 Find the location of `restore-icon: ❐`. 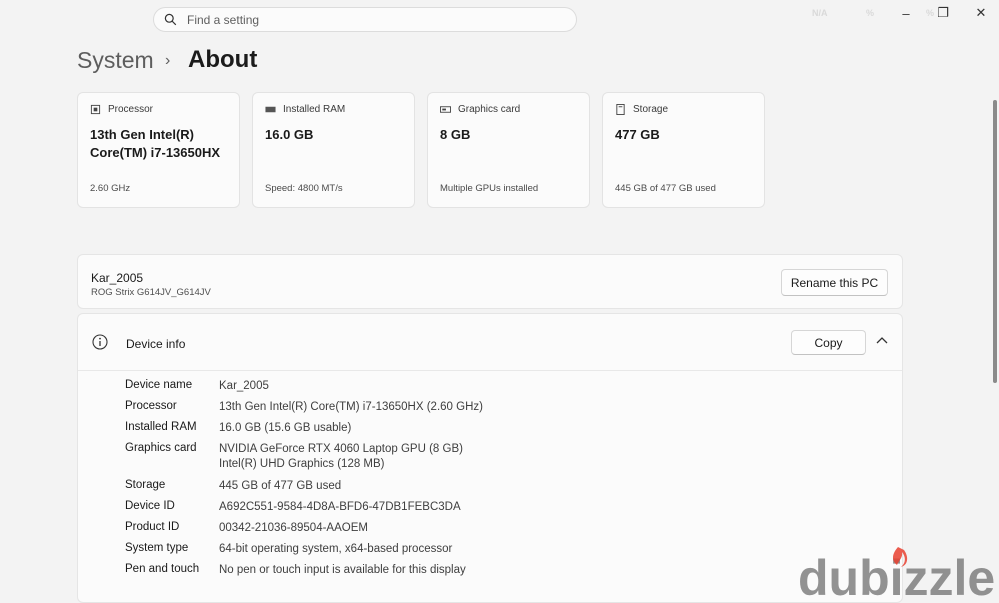

restore-icon: ❐ is located at coordinates (943, 12).